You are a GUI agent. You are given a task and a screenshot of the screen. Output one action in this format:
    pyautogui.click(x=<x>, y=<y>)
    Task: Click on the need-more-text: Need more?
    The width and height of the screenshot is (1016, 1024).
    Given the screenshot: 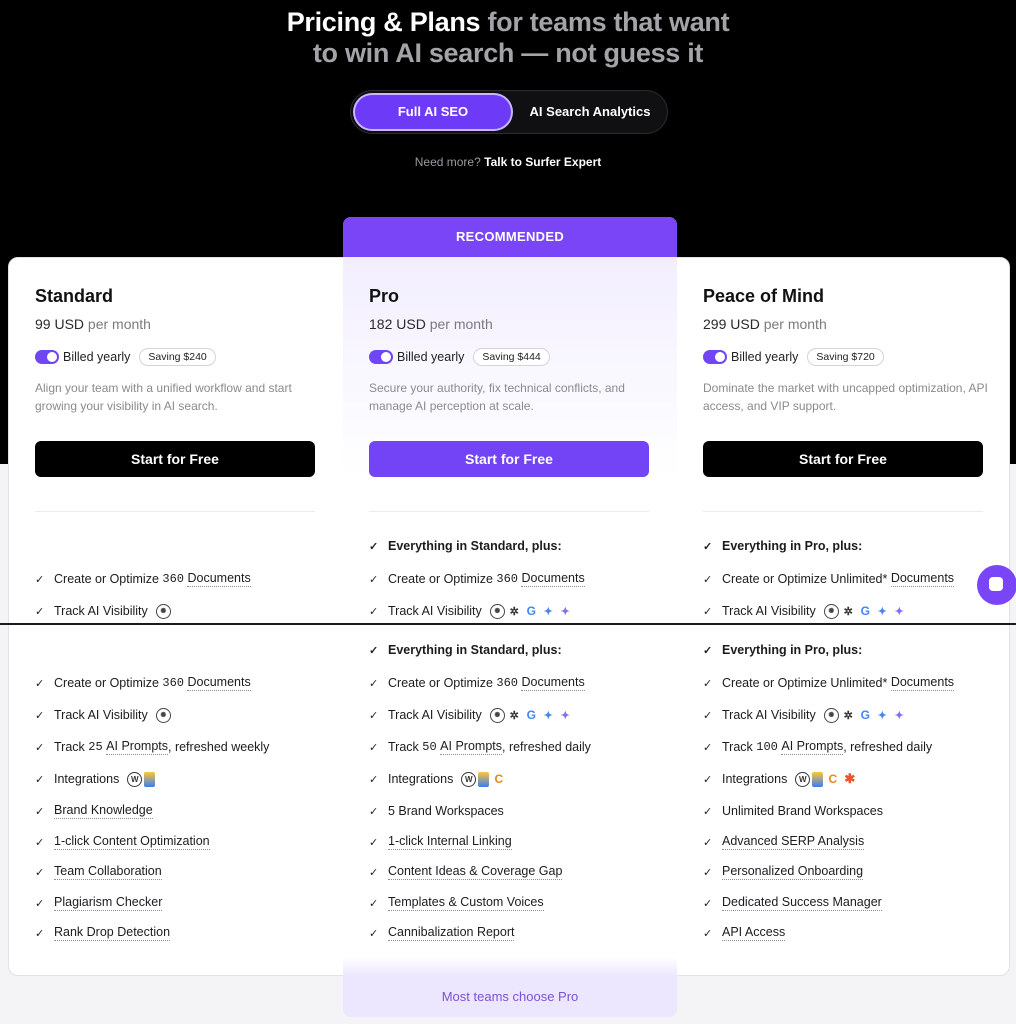 What is the action you would take?
    pyautogui.click(x=447, y=162)
    